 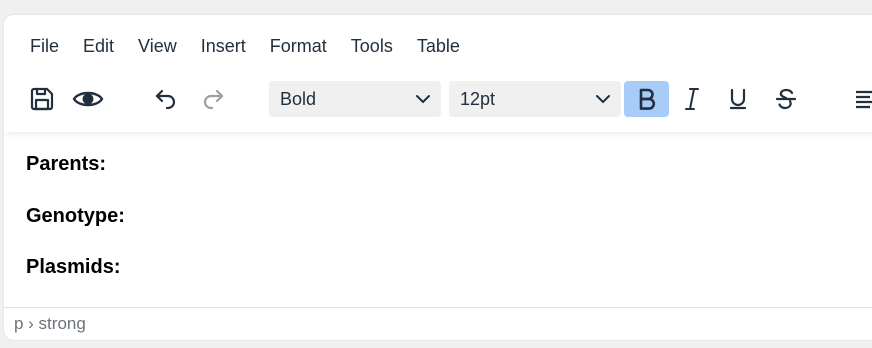 I want to click on bold-icon, so click(x=647, y=99).